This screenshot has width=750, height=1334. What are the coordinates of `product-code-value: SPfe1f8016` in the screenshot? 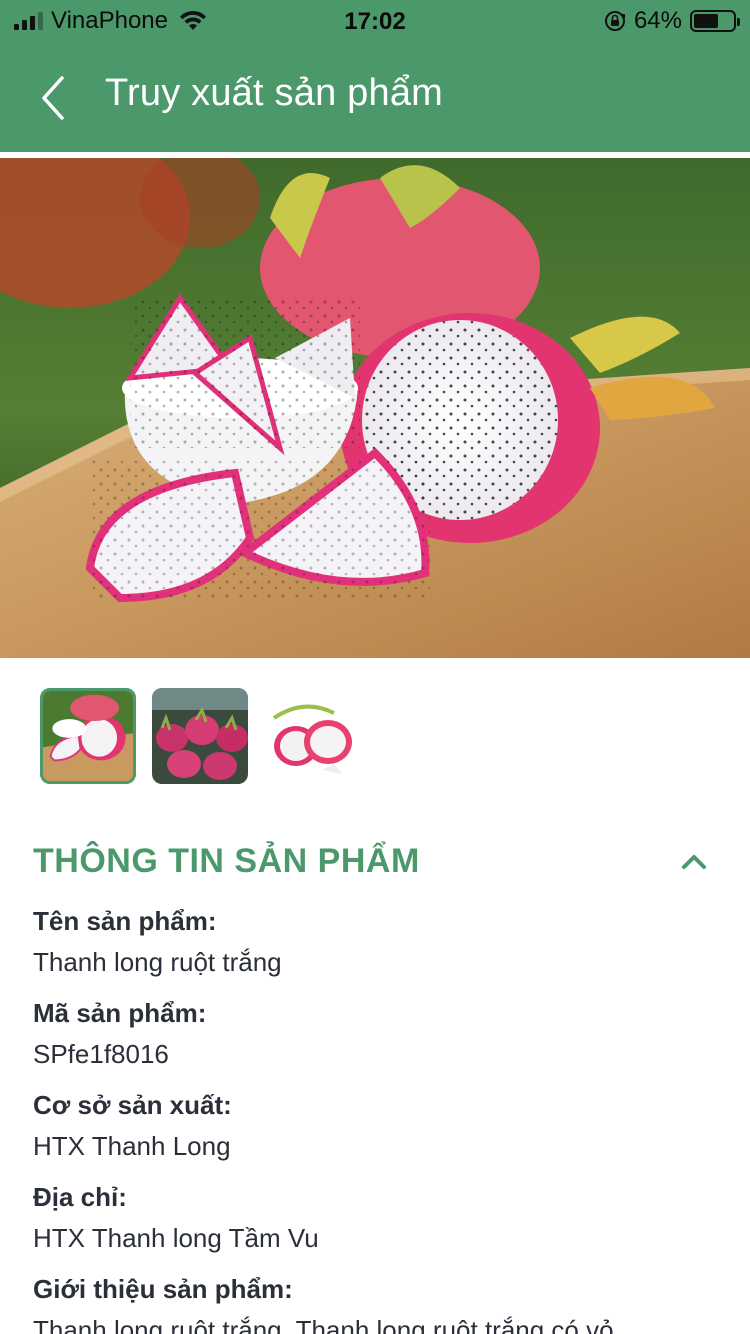 It's located at (101, 1054).